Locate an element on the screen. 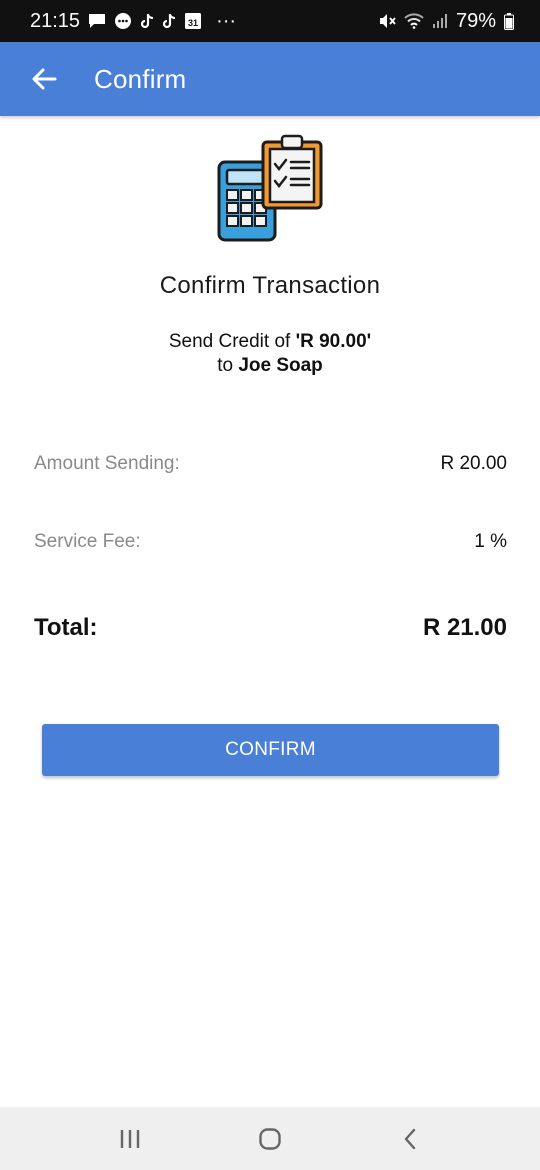 This screenshot has width=540, height=1170. fee-label: Service Fee: is located at coordinates (87, 541).